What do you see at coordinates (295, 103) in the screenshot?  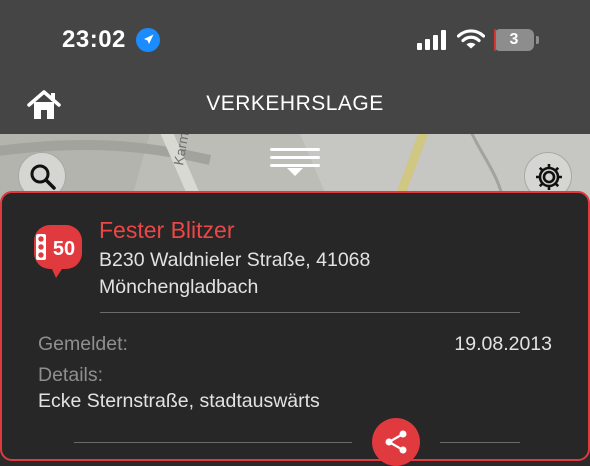 I see `page-title: VERKEHRSLAGE` at bounding box center [295, 103].